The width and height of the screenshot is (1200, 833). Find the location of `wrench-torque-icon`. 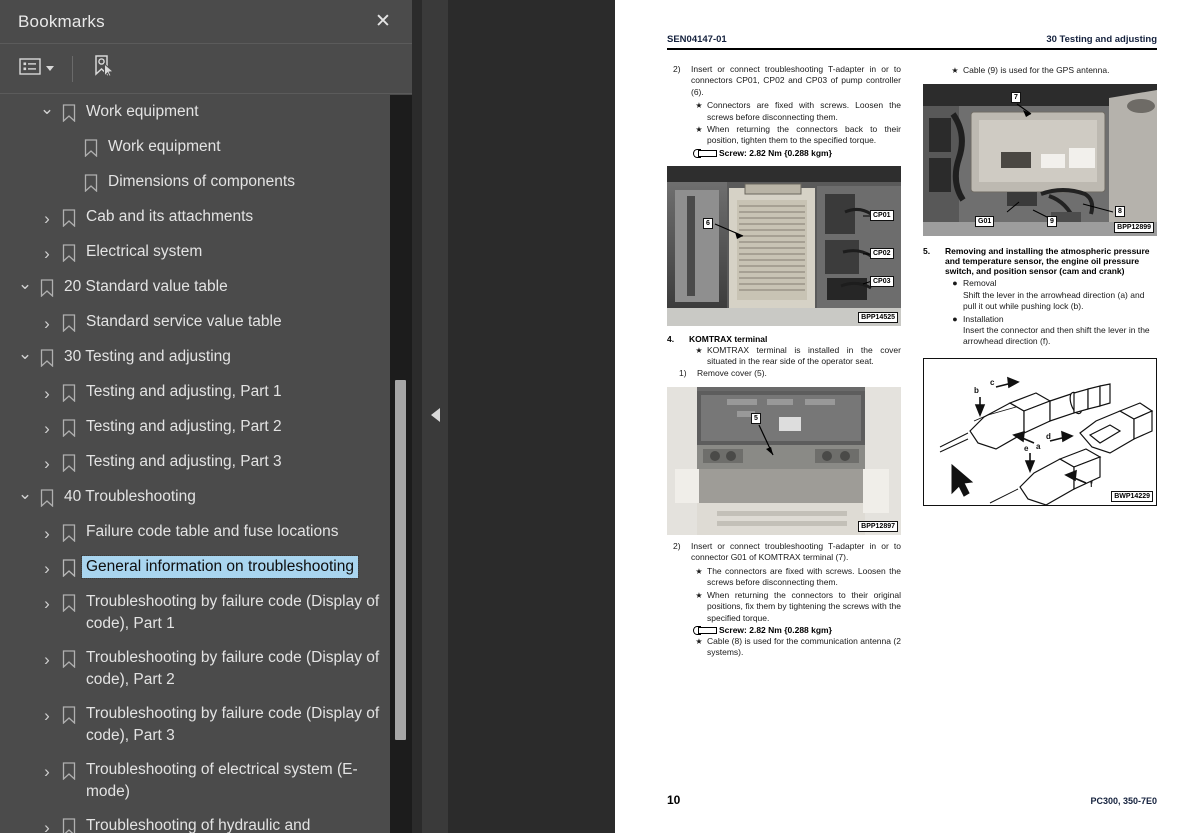

wrench-torque-icon is located at coordinates (705, 630).